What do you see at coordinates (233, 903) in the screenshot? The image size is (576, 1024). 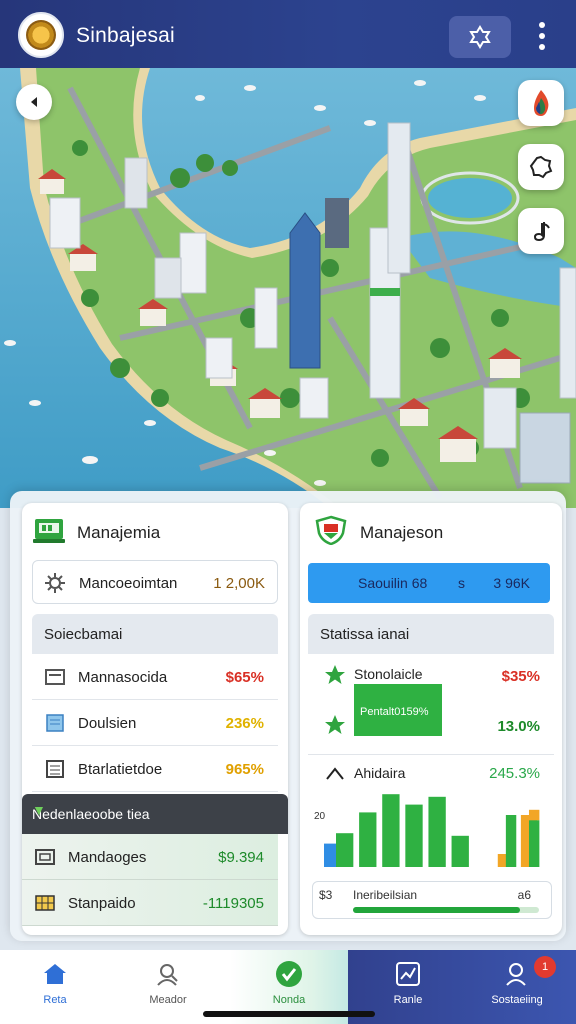 I see `row-value: -1119305` at bounding box center [233, 903].